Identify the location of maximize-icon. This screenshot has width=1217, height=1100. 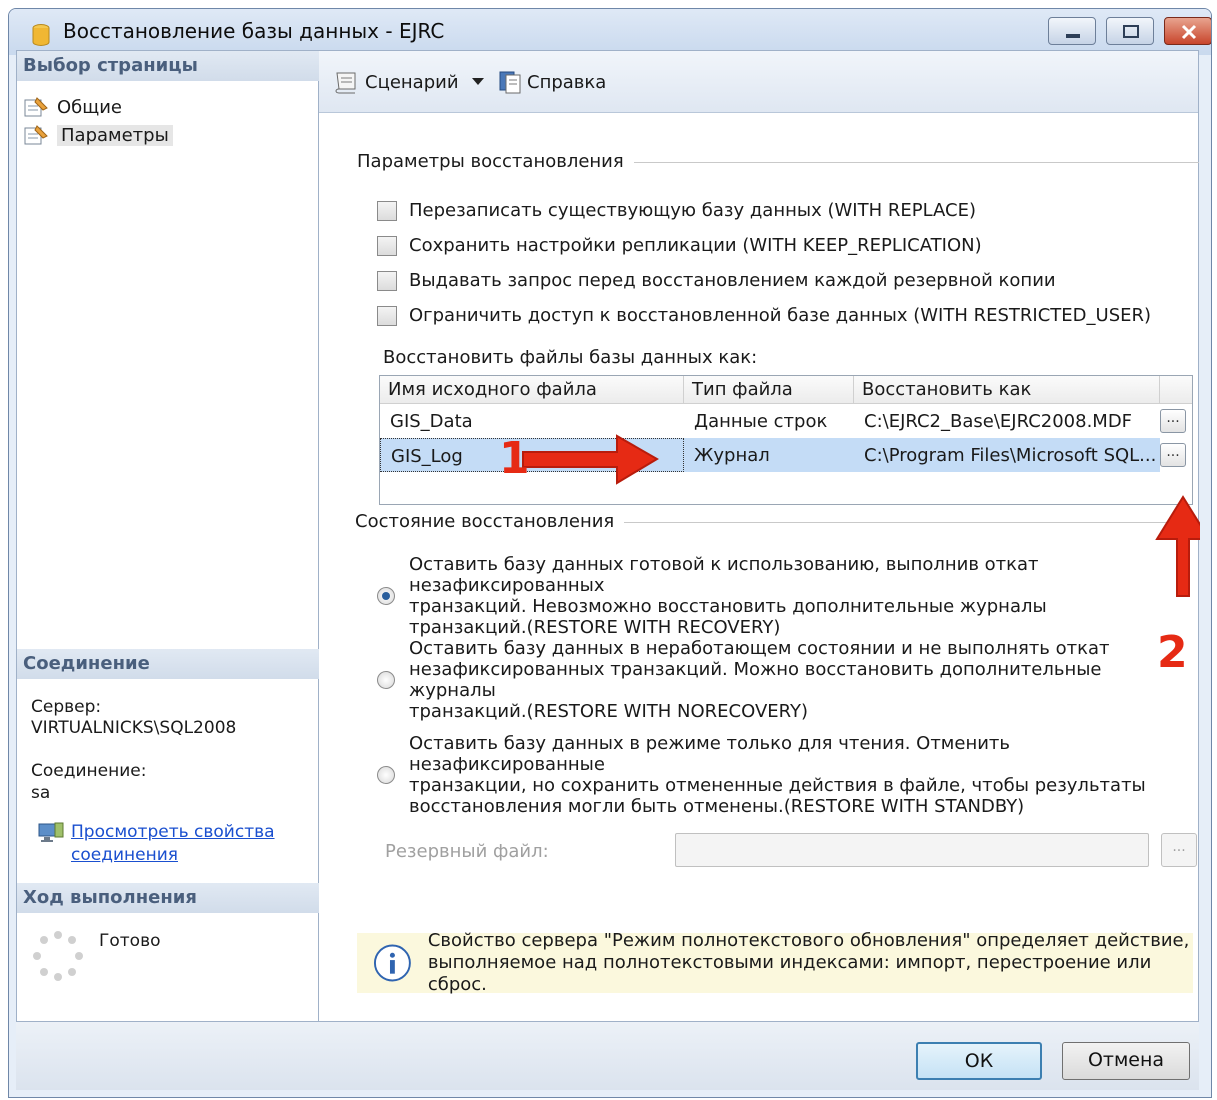
(1131, 31).